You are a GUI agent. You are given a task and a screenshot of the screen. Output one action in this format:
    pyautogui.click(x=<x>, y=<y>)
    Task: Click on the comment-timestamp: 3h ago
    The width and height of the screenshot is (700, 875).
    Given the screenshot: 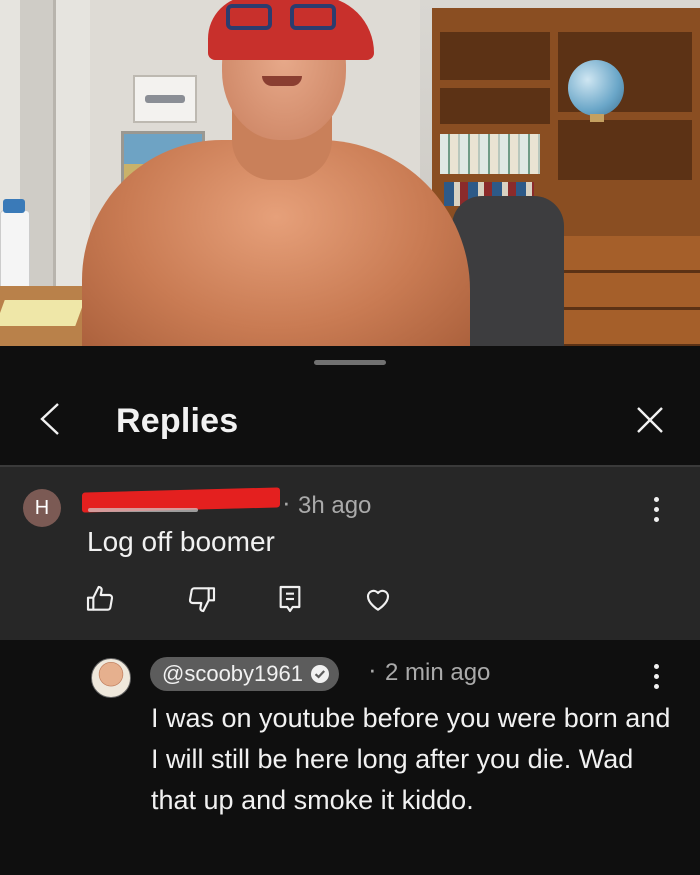 What is the action you would take?
    pyautogui.click(x=335, y=505)
    